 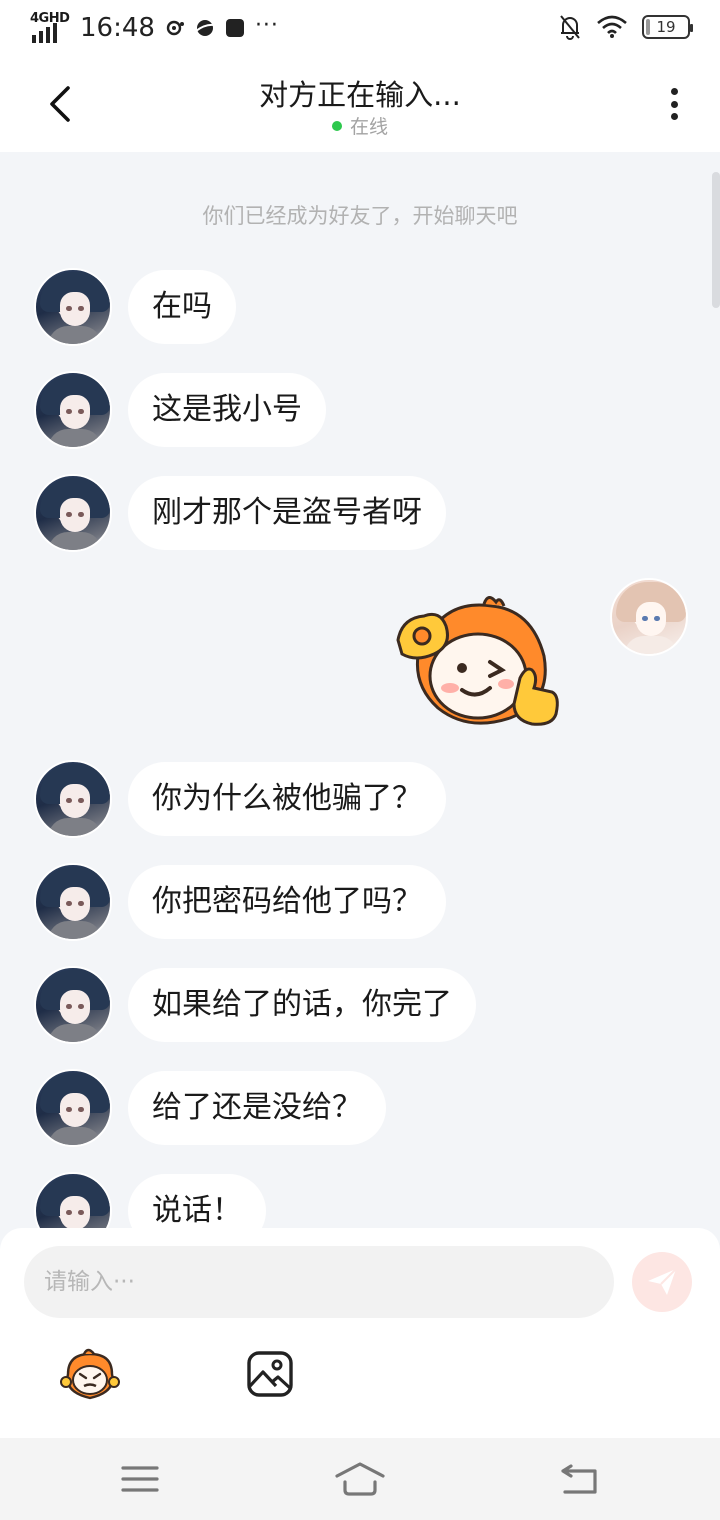 I want to click on send-icon, so click(x=662, y=1281).